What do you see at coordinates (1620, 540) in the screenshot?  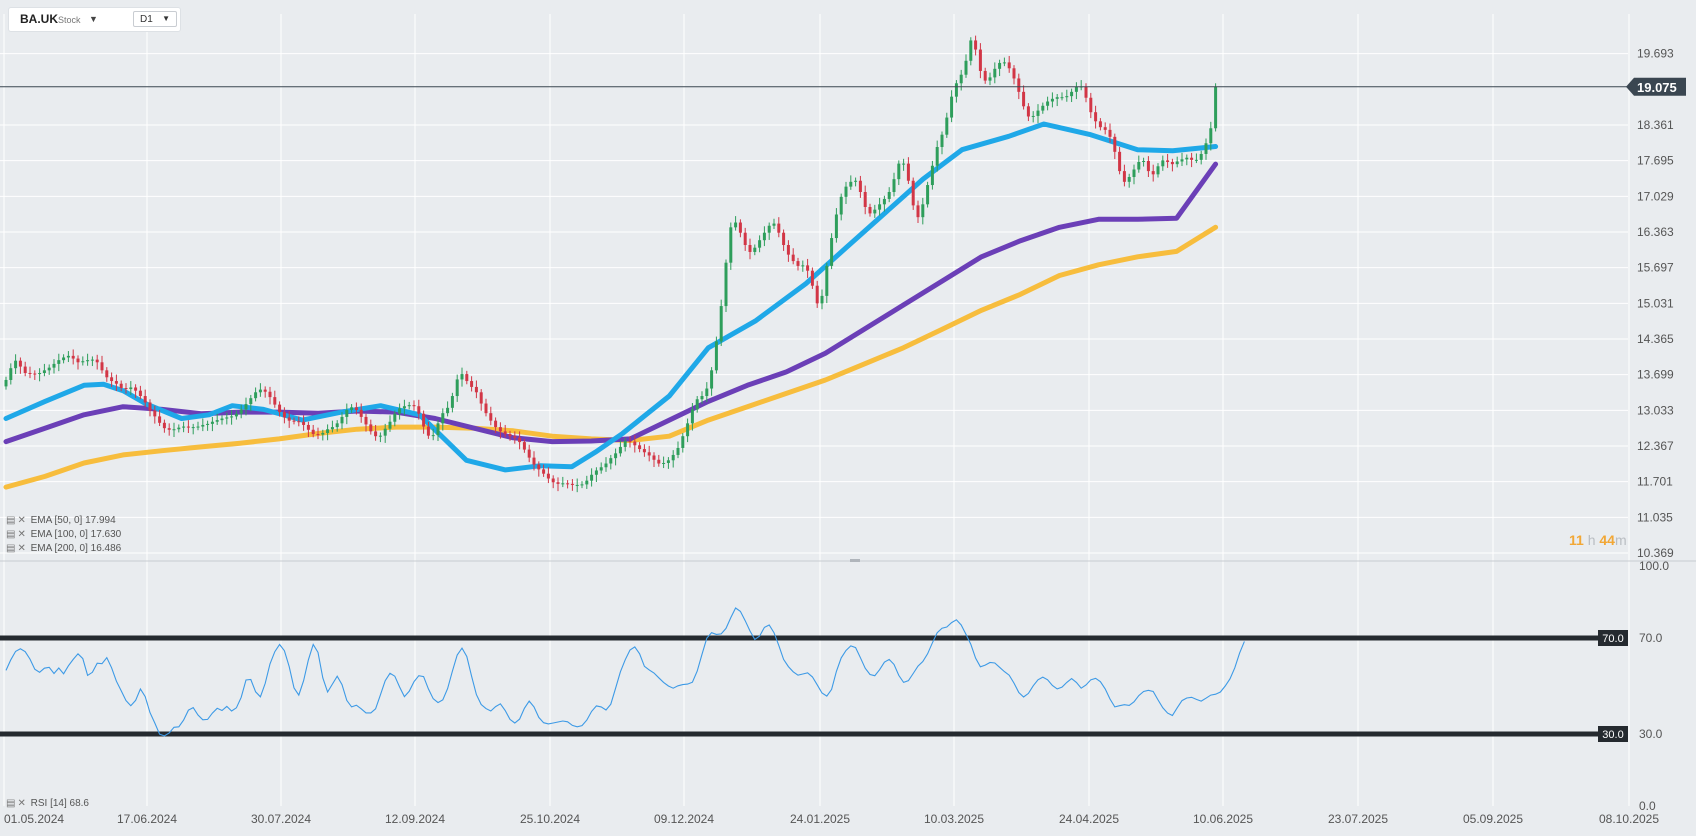 I see `countdown-minutes-unit: m` at bounding box center [1620, 540].